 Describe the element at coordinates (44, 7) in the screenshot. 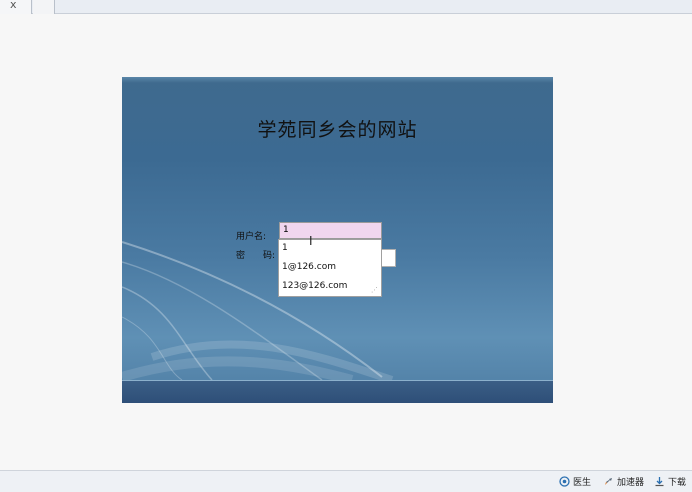

I see `new-tab-button` at that location.